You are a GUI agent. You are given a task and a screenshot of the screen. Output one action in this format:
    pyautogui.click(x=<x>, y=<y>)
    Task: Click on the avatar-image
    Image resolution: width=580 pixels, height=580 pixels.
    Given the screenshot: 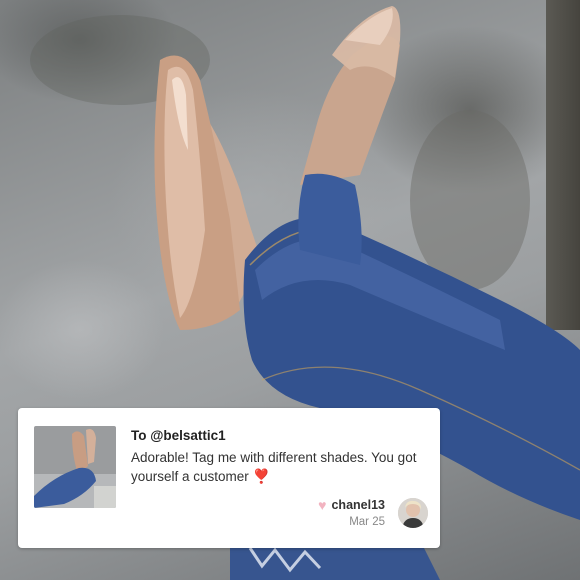 What is the action you would take?
    pyautogui.click(x=413, y=513)
    